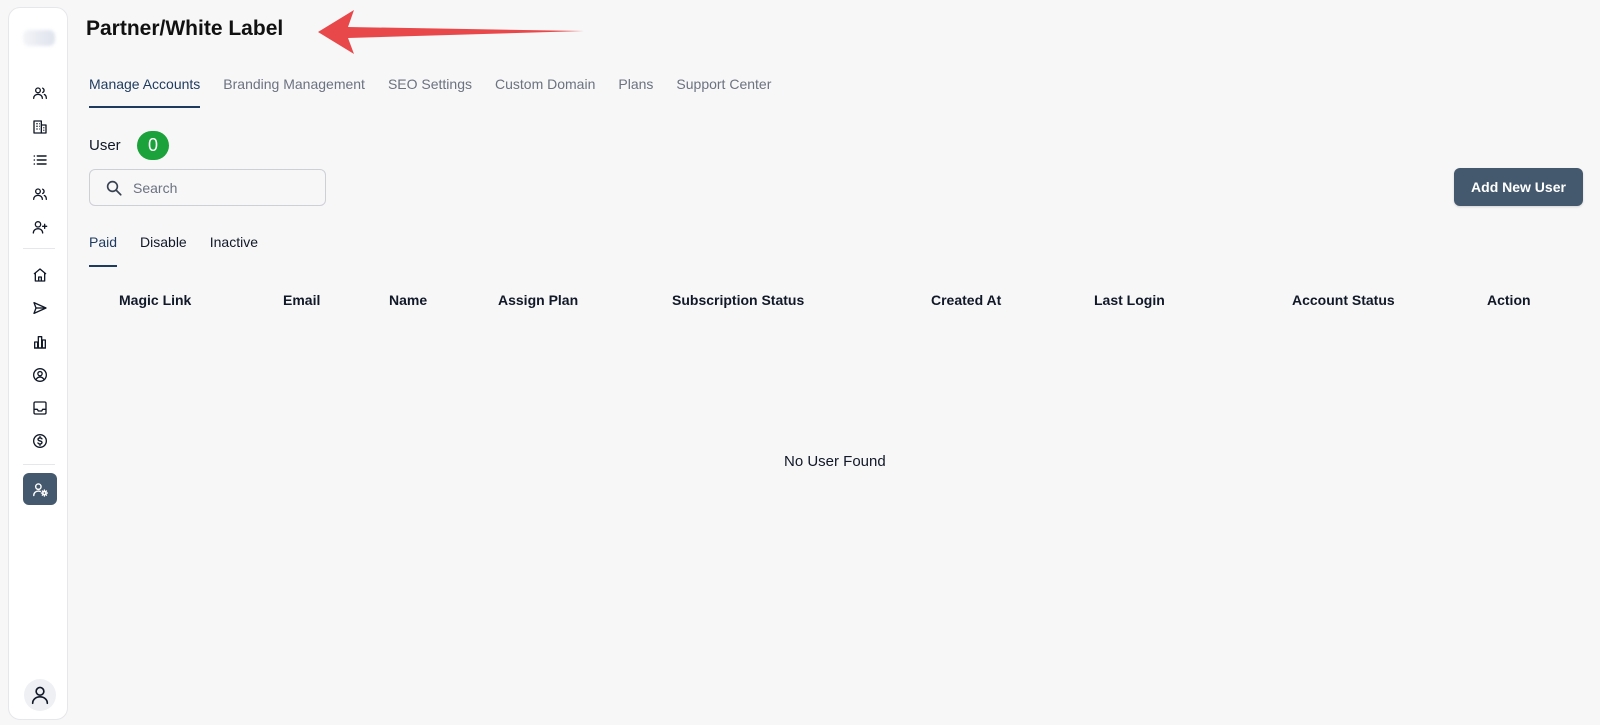  What do you see at coordinates (1343, 300) in the screenshot?
I see `column-header-account-status: Account Status` at bounding box center [1343, 300].